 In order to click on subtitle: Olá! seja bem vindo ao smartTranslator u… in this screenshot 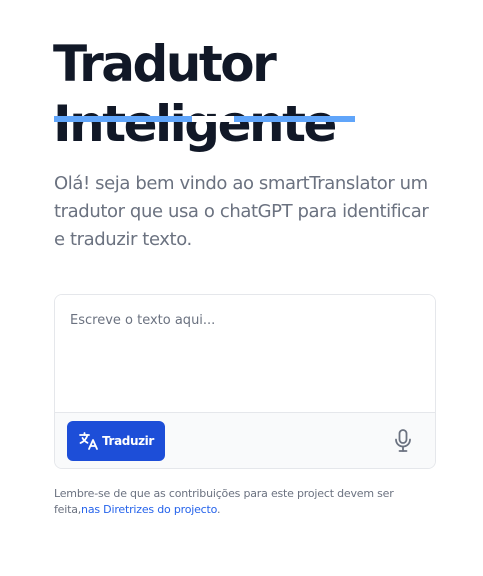, I will do `click(241, 211)`.